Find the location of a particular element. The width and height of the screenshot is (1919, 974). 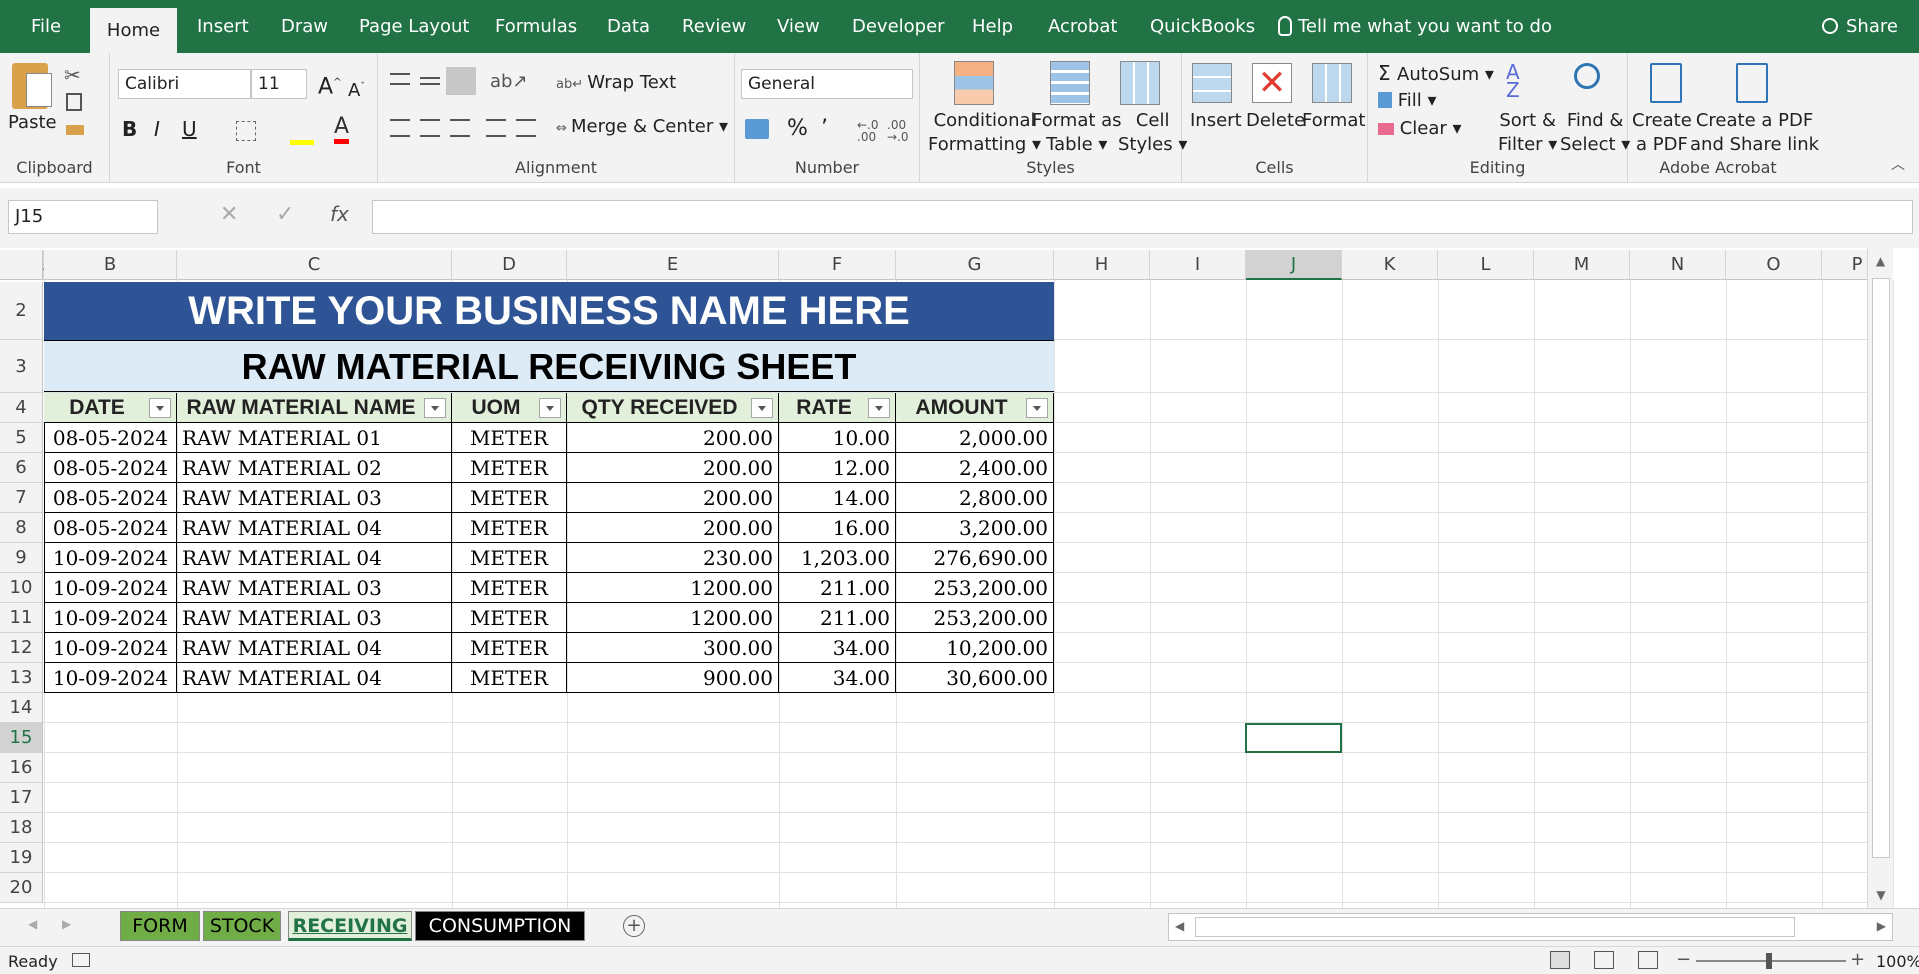

table-cell: 14.00 is located at coordinates (837, 498).